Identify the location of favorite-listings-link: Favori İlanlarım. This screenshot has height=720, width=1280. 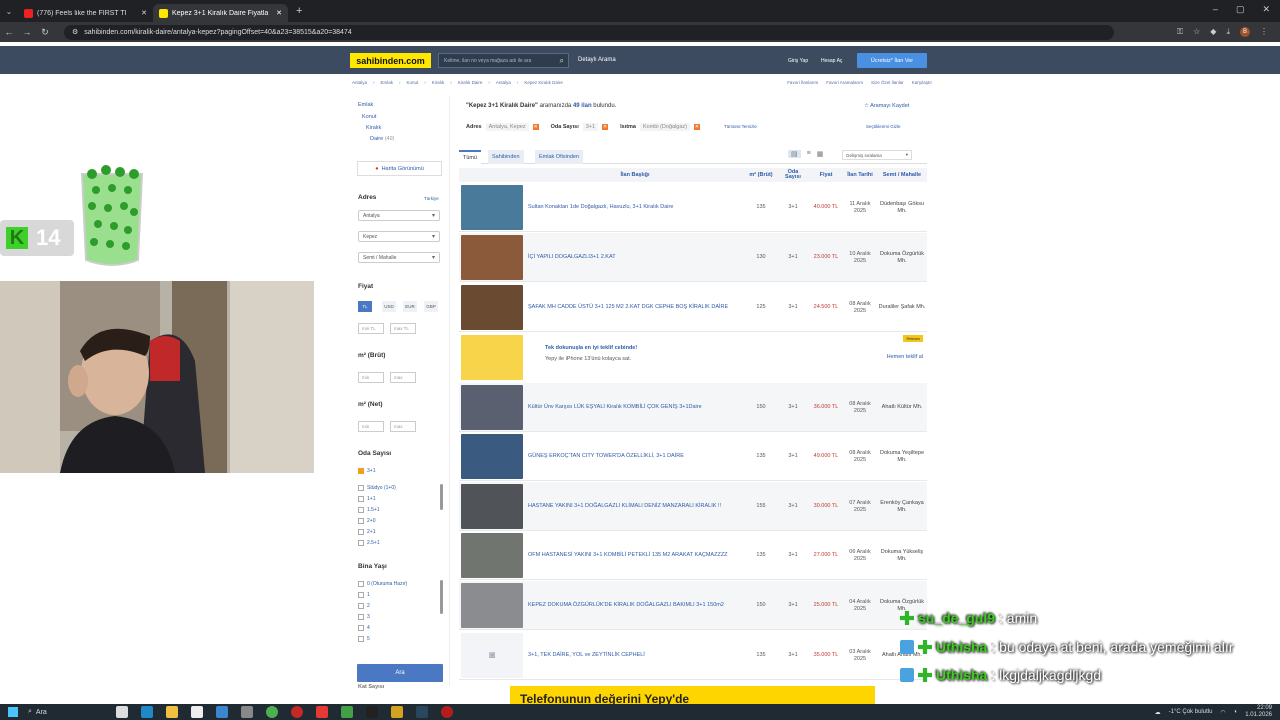
(802, 82).